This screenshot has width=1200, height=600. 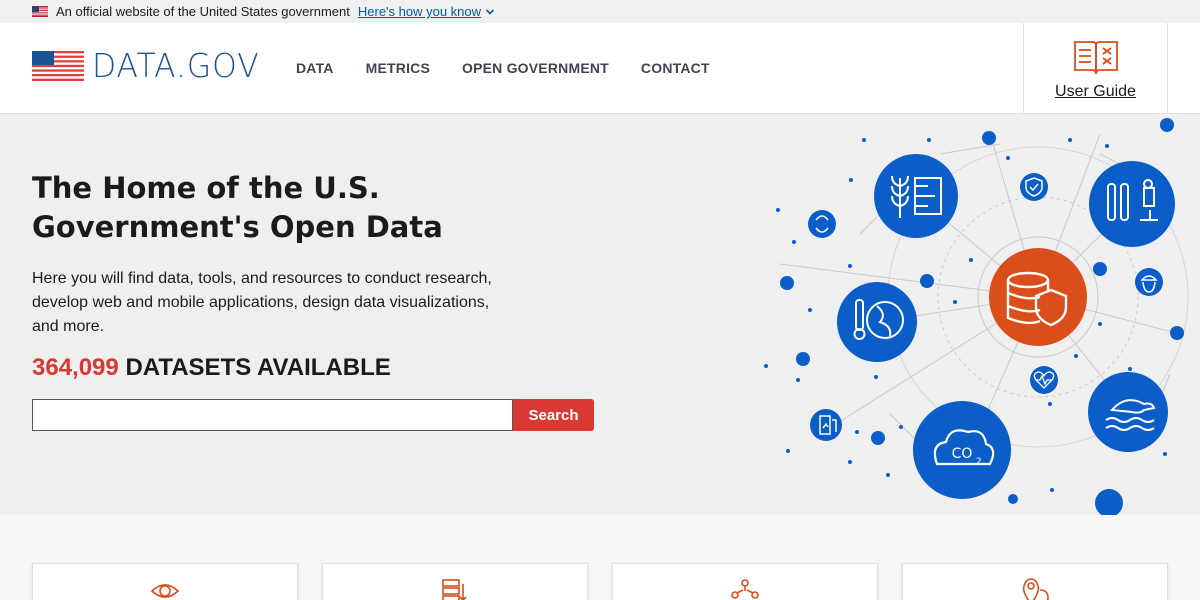 I want to click on us-flag-icon, so click(x=40, y=11).